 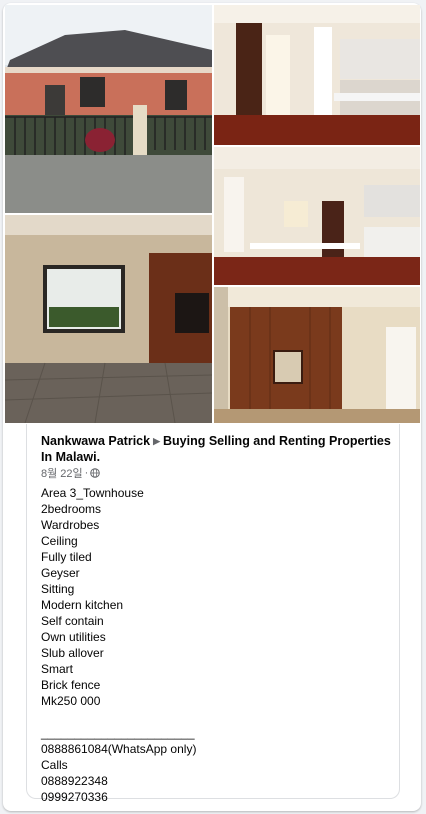 I want to click on post-body-line: Own utilities, so click(x=73, y=637).